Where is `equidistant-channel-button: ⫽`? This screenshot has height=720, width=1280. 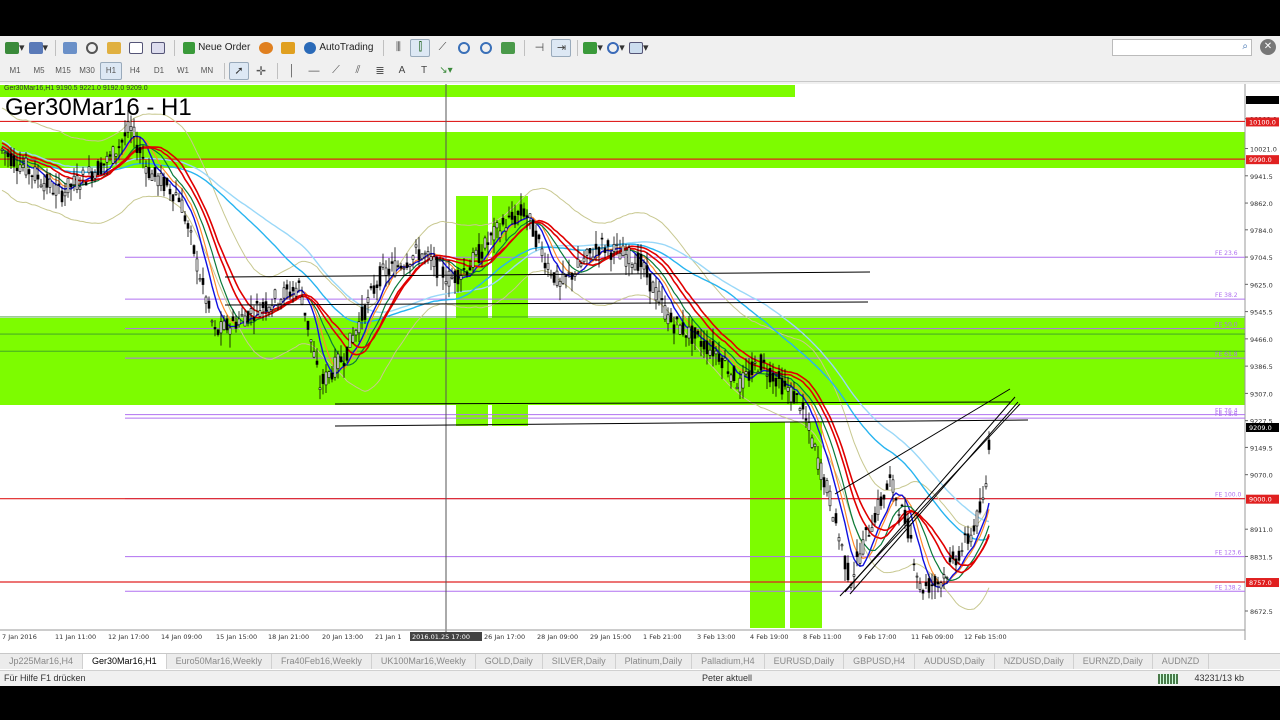
equidistant-channel-button: ⫽ is located at coordinates (358, 71).